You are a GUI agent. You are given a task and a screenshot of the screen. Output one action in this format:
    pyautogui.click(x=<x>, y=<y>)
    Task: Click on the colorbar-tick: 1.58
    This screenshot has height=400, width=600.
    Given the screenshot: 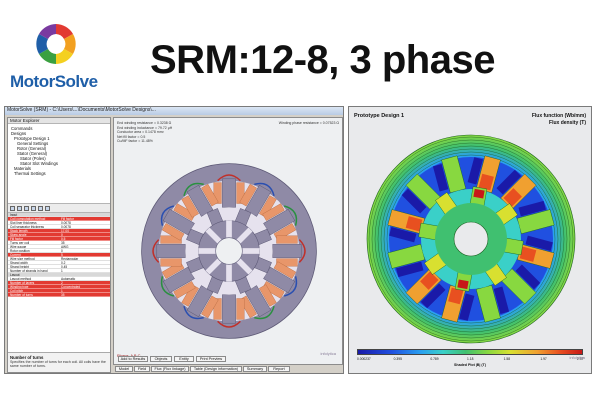 What is the action you would take?
    pyautogui.click(x=507, y=359)
    